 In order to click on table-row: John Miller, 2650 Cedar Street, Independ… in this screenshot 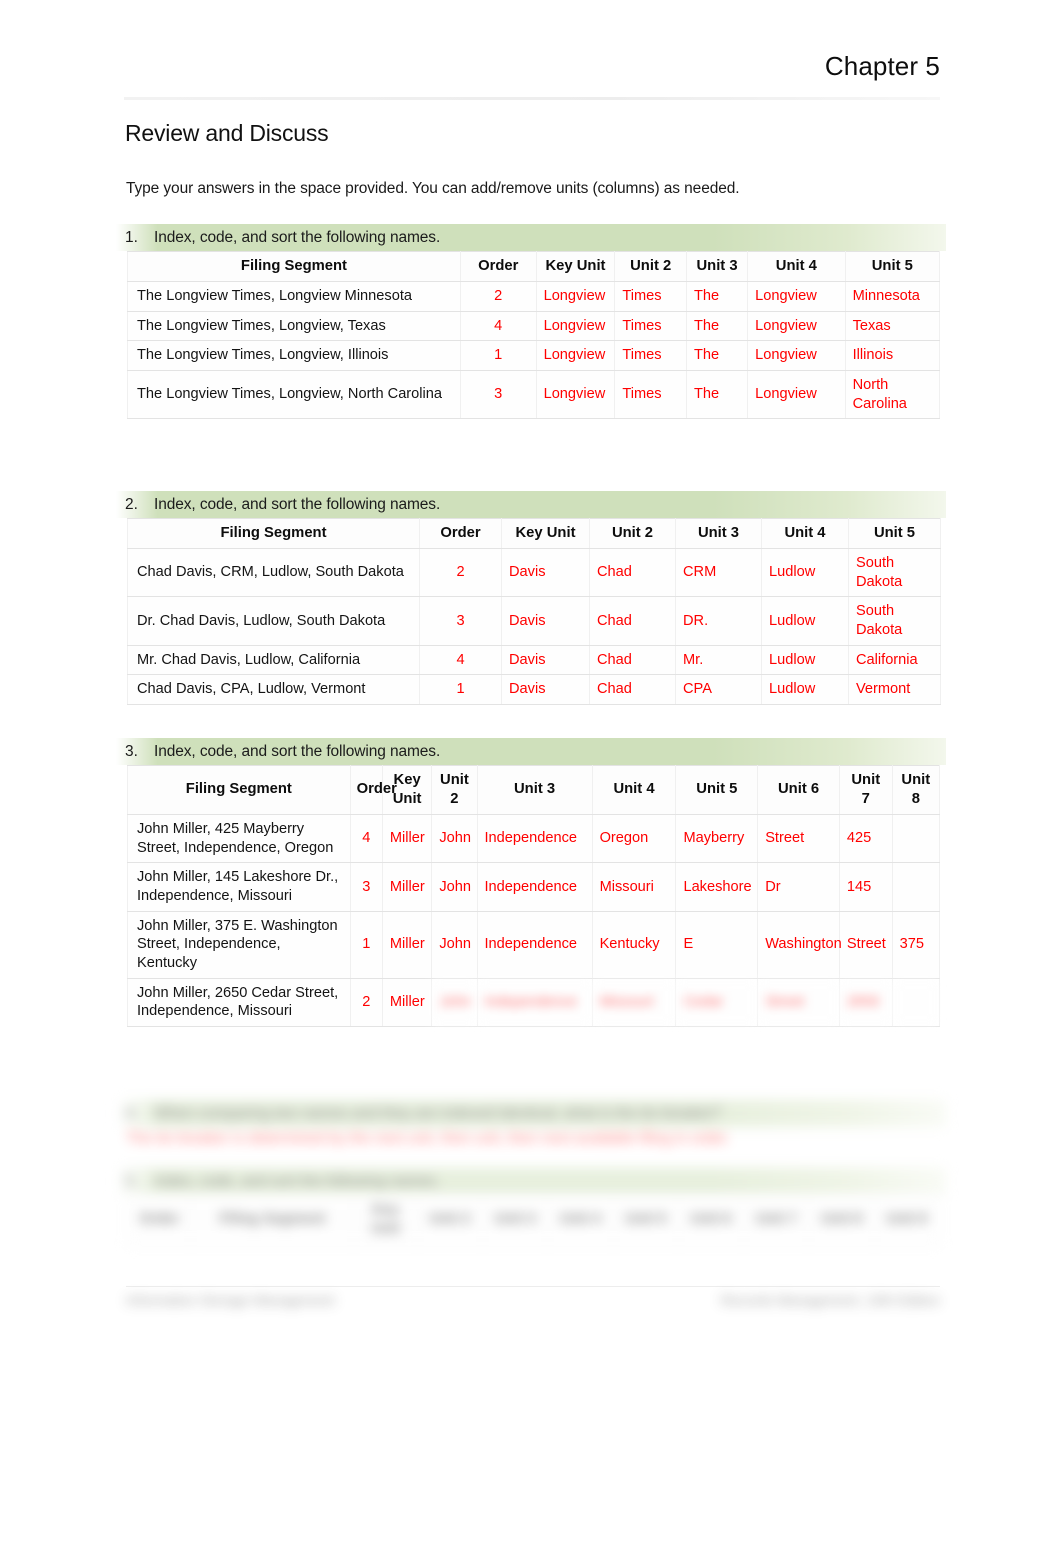, I will do `click(534, 1002)`.